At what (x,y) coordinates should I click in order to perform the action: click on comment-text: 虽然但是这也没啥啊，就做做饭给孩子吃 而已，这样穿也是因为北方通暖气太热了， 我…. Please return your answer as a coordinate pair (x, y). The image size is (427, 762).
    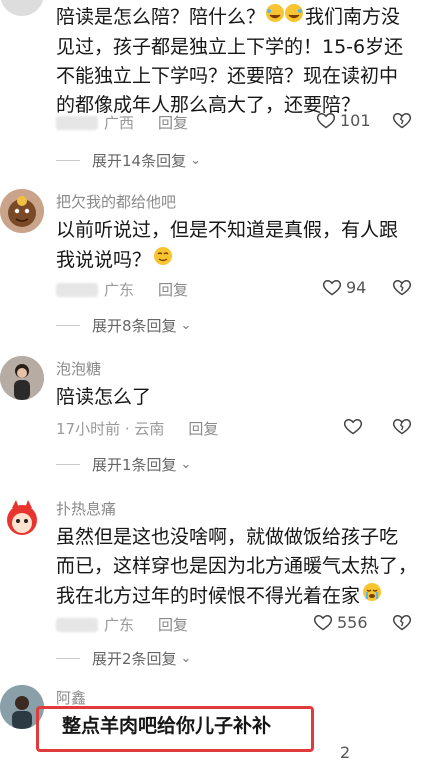
    Looking at the image, I should click on (238, 567).